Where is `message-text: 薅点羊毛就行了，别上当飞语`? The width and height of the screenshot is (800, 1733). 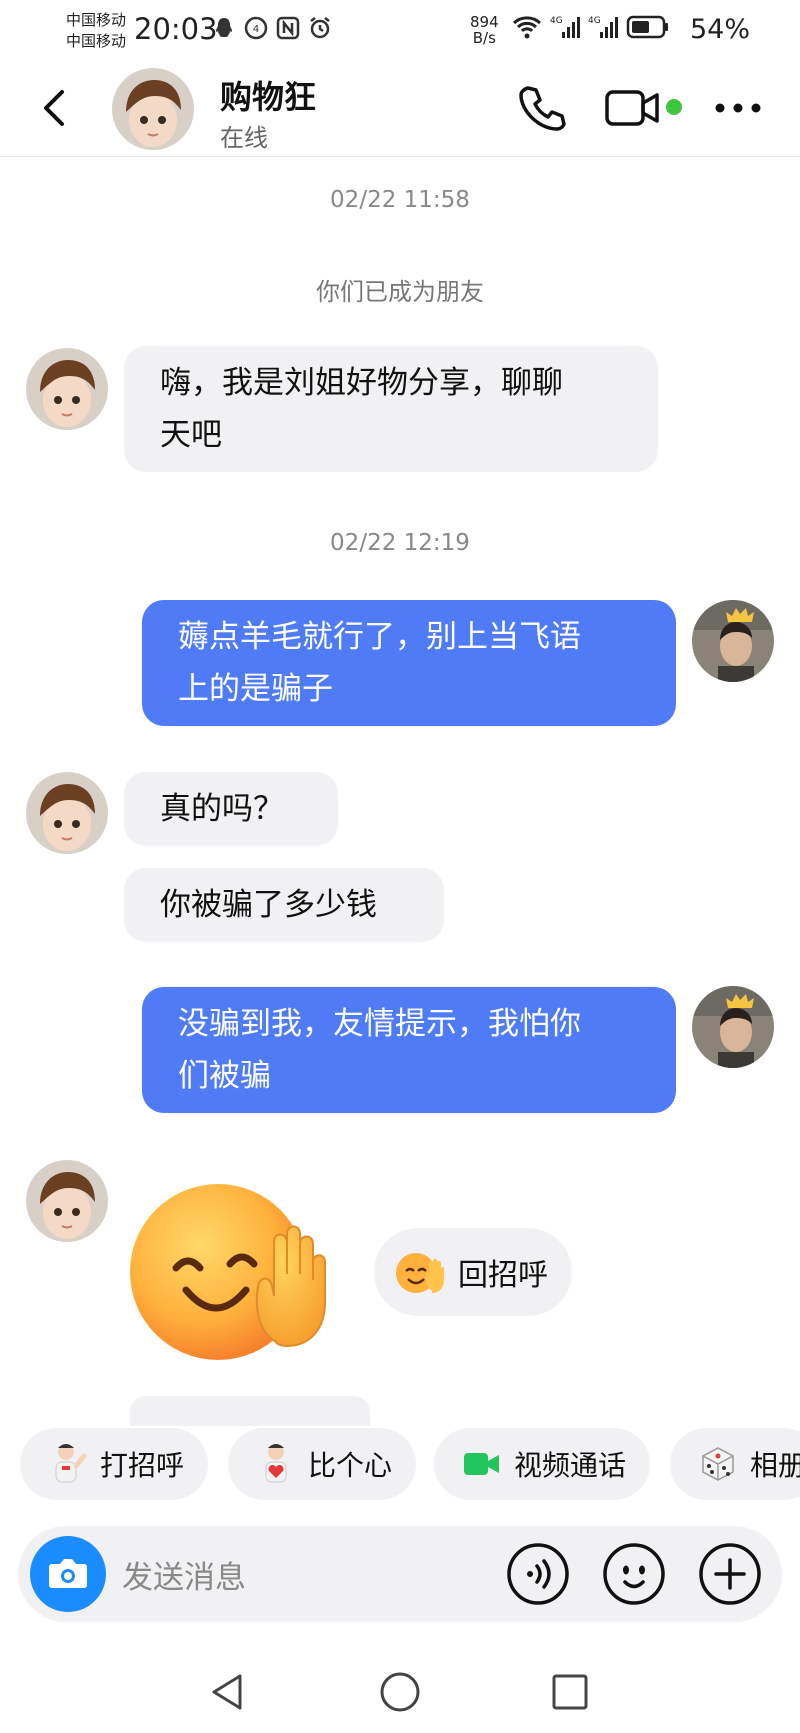
message-text: 薅点羊毛就行了，别上当飞语 is located at coordinates (379, 637).